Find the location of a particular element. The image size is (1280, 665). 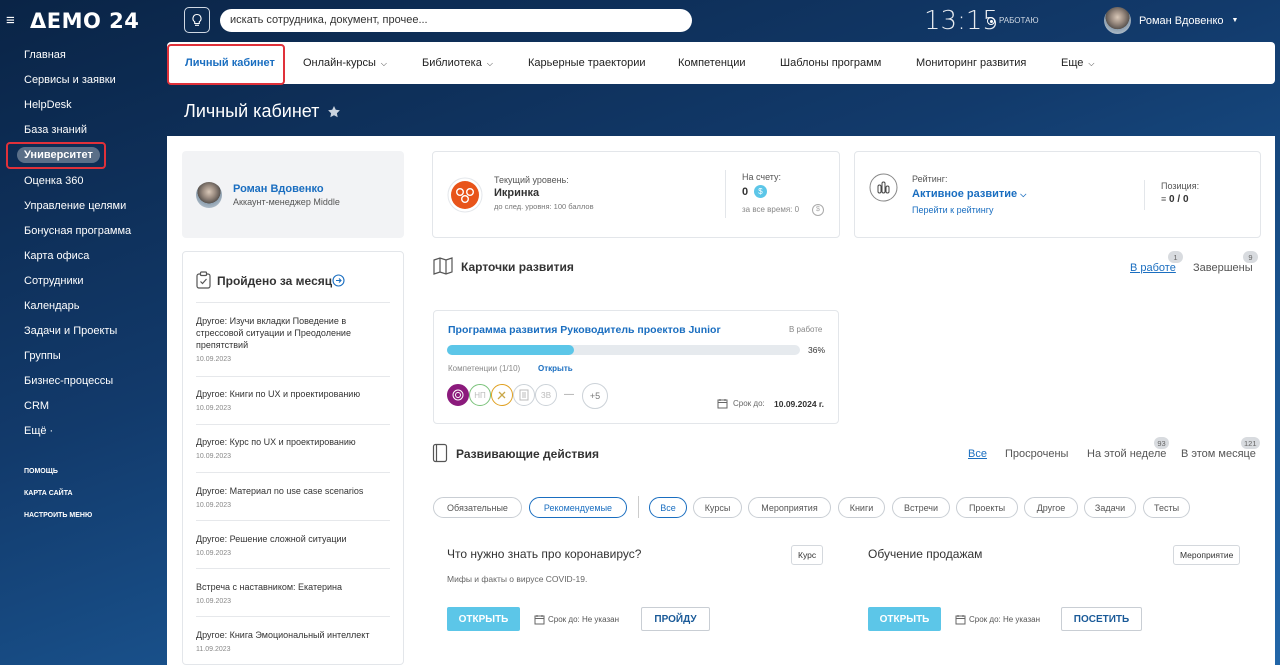

sitemap-link: КАРТА САЙТА is located at coordinates (48, 493).